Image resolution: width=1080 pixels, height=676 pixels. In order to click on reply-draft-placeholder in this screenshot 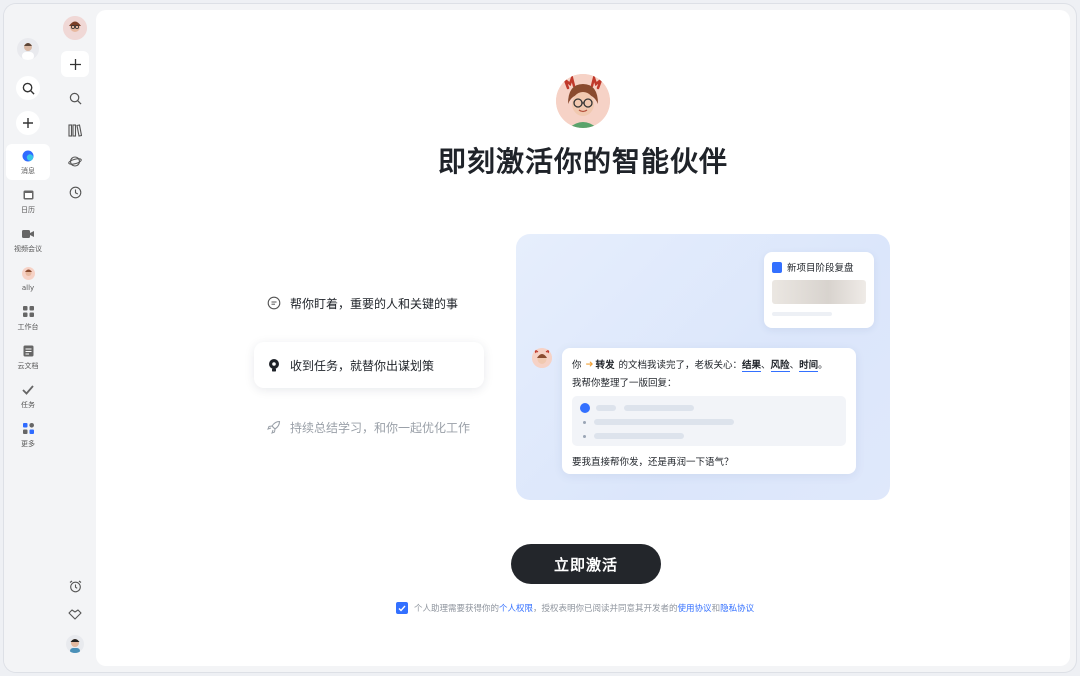, I will do `click(709, 421)`.